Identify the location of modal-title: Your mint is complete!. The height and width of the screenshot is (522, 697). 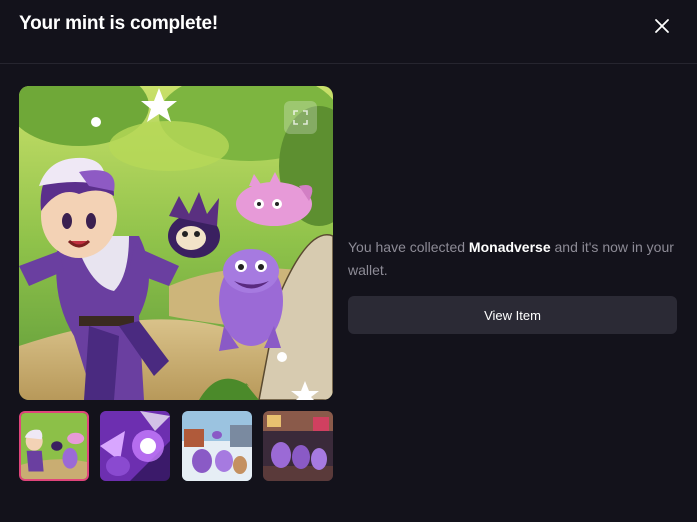
(118, 23).